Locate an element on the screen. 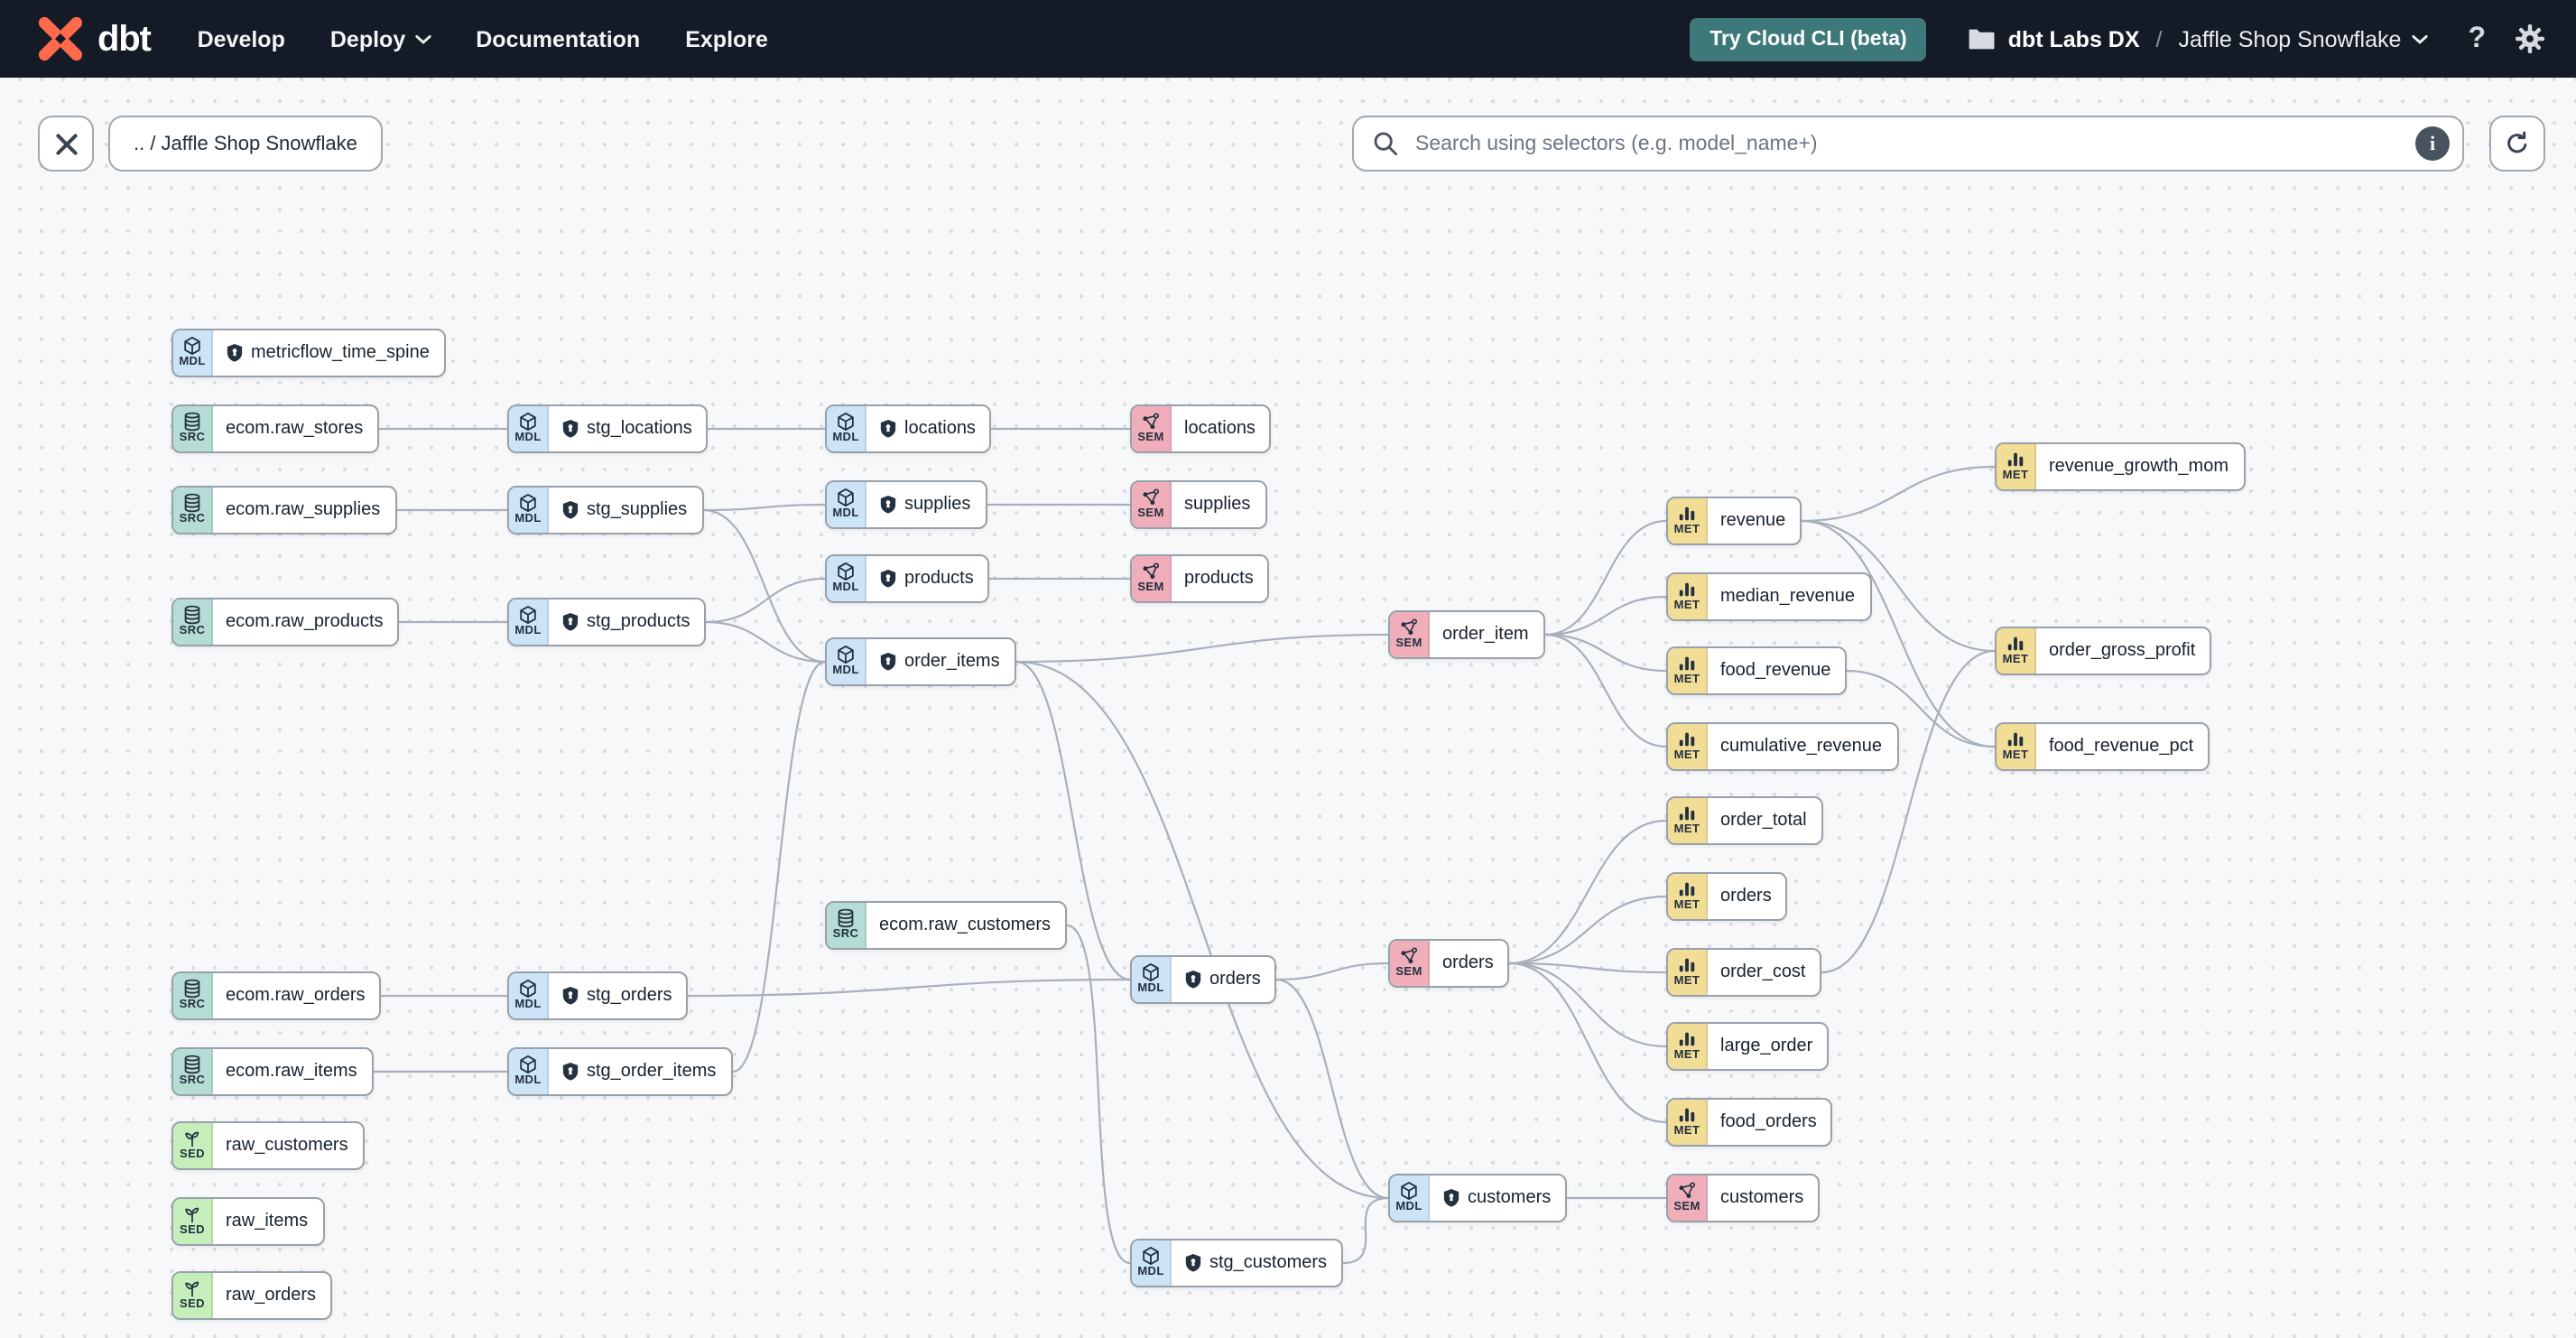 This screenshot has width=2576, height=1338. lineage-node-order_gross_profit: MET order_gross_profit is located at coordinates (2103, 651).